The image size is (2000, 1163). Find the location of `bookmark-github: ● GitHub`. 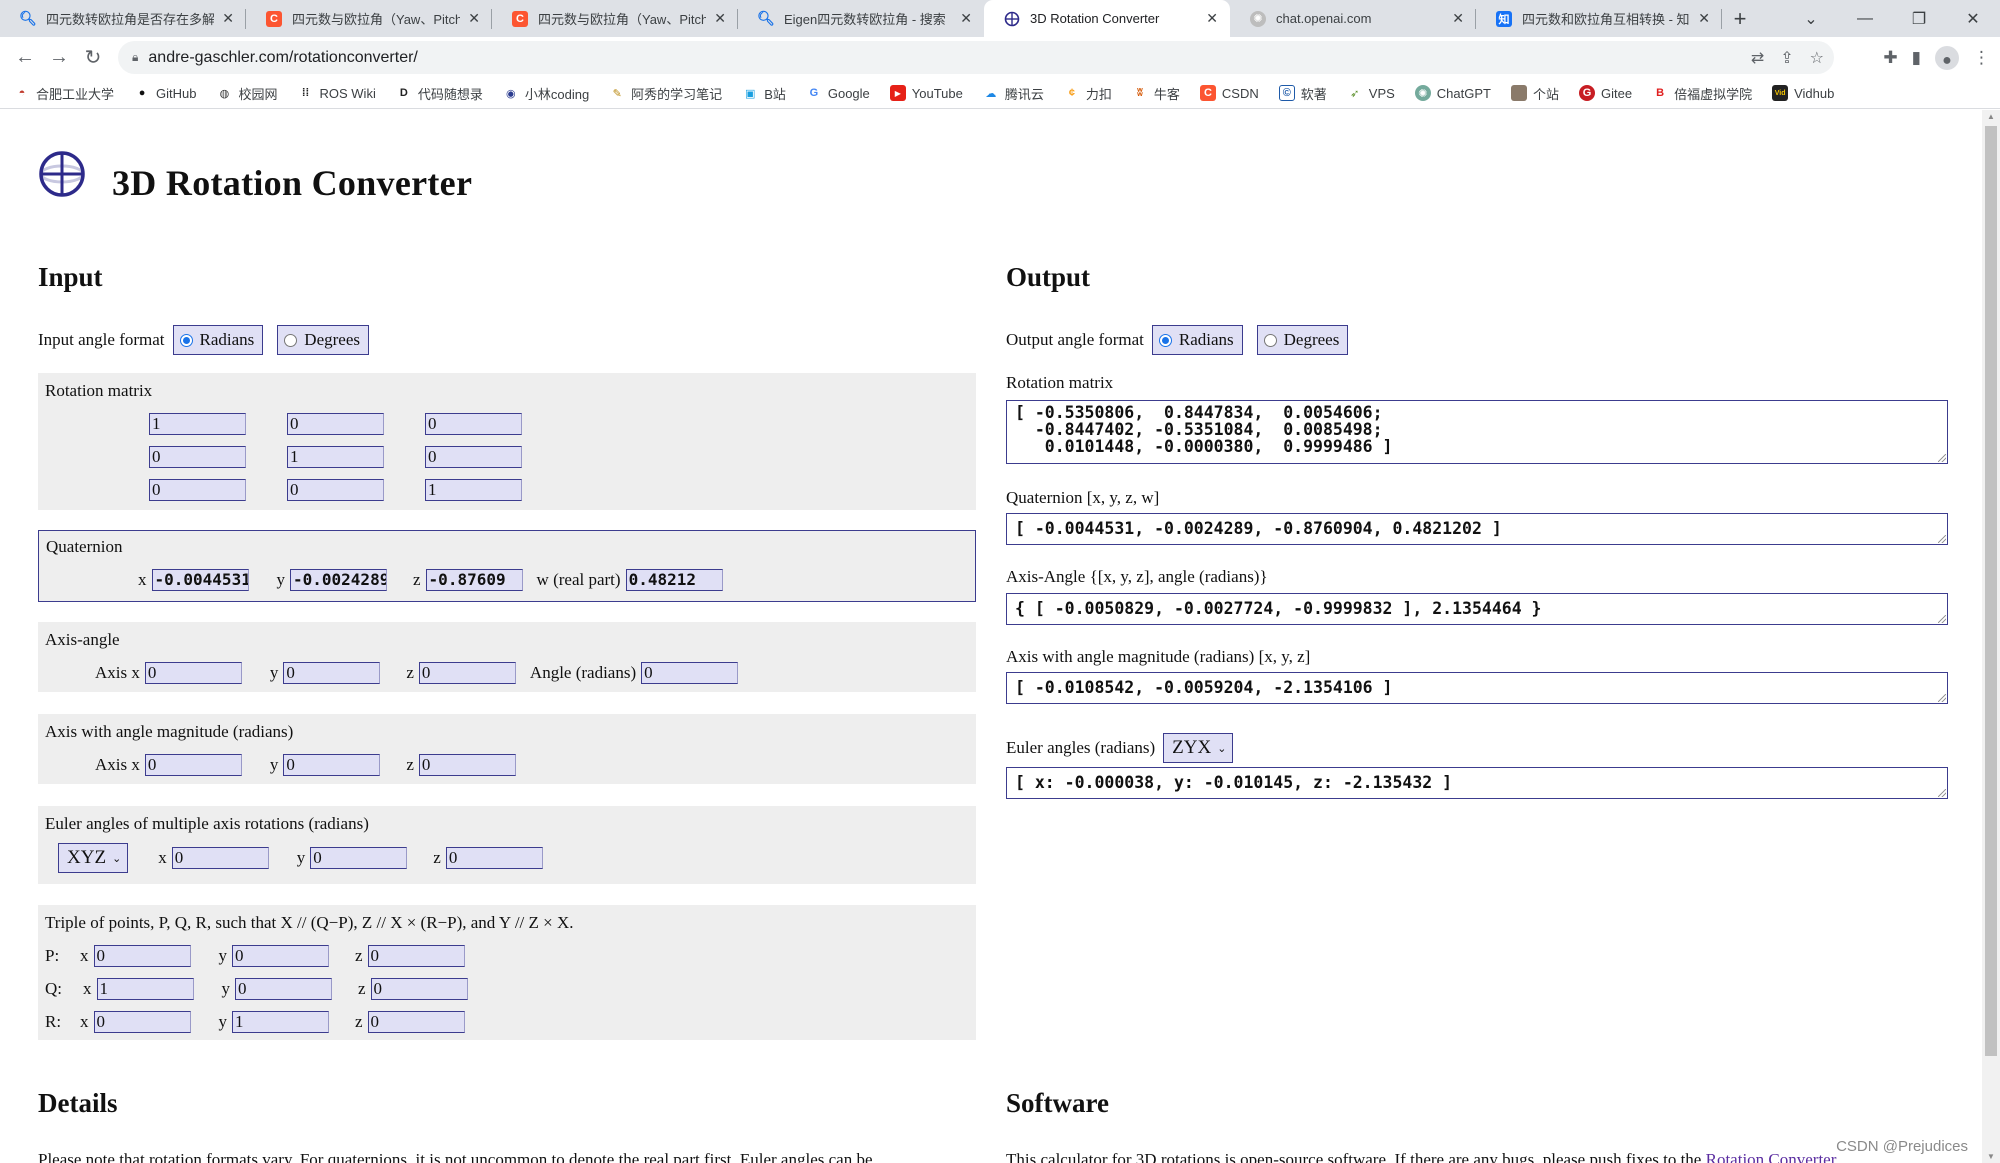

bookmark-github: ● GitHub is located at coordinates (165, 93).